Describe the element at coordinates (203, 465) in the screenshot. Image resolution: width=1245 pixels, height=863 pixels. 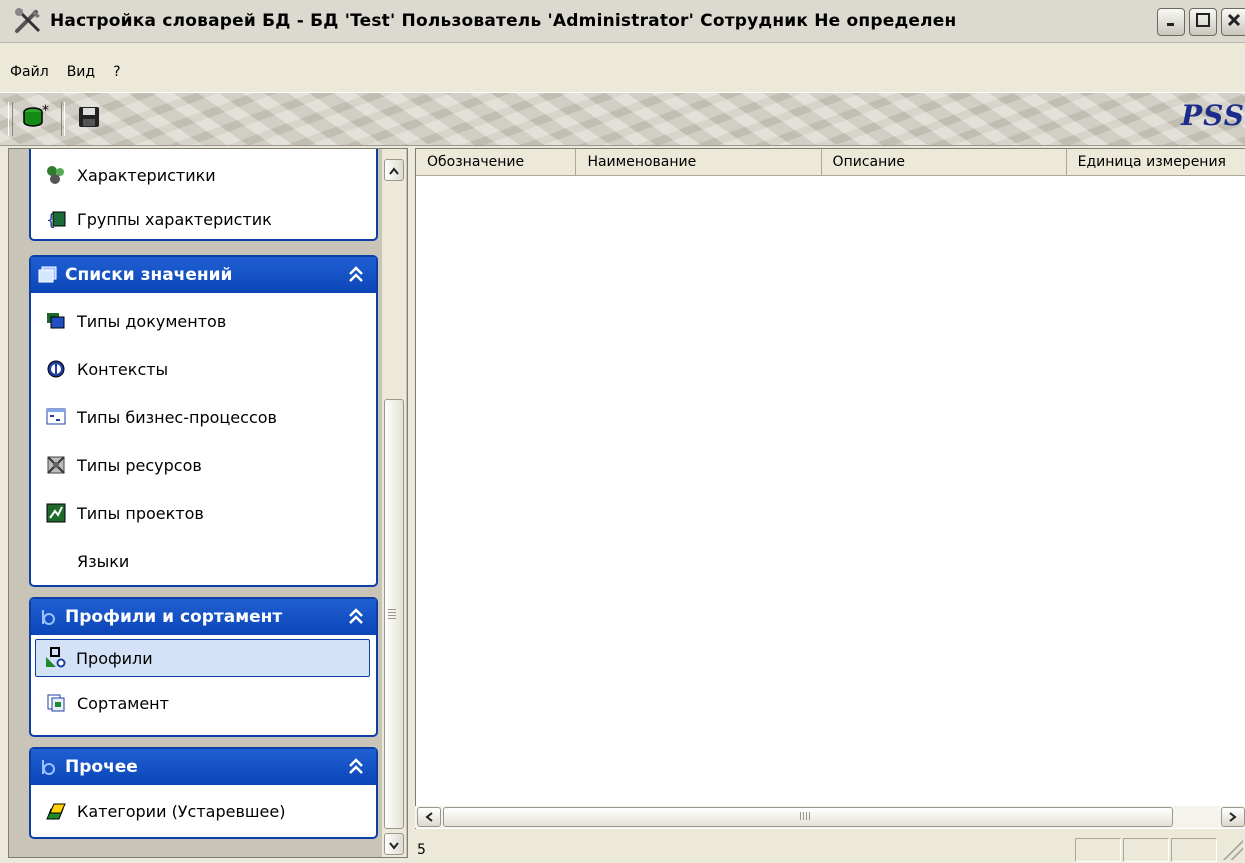
I see `sidebar-item-resource-types: Типы ресурсов` at that location.